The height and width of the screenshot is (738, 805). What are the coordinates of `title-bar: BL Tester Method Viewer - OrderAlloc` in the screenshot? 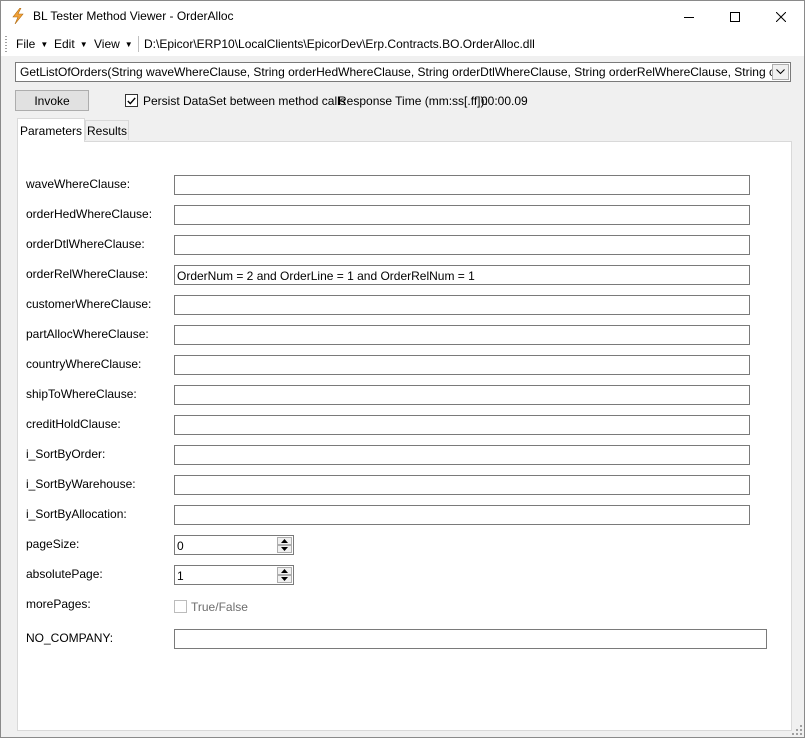 It's located at (402, 16).